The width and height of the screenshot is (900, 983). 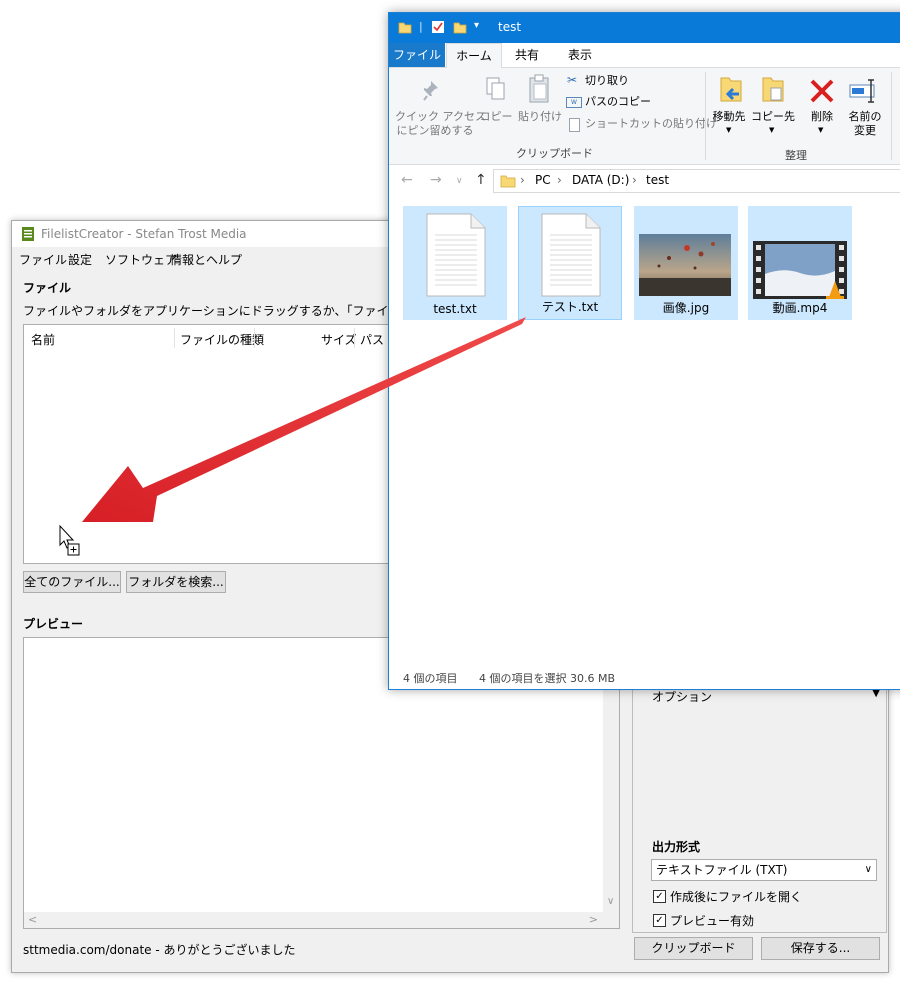 I want to click on paste-button: 貼り付け, so click(x=540, y=117).